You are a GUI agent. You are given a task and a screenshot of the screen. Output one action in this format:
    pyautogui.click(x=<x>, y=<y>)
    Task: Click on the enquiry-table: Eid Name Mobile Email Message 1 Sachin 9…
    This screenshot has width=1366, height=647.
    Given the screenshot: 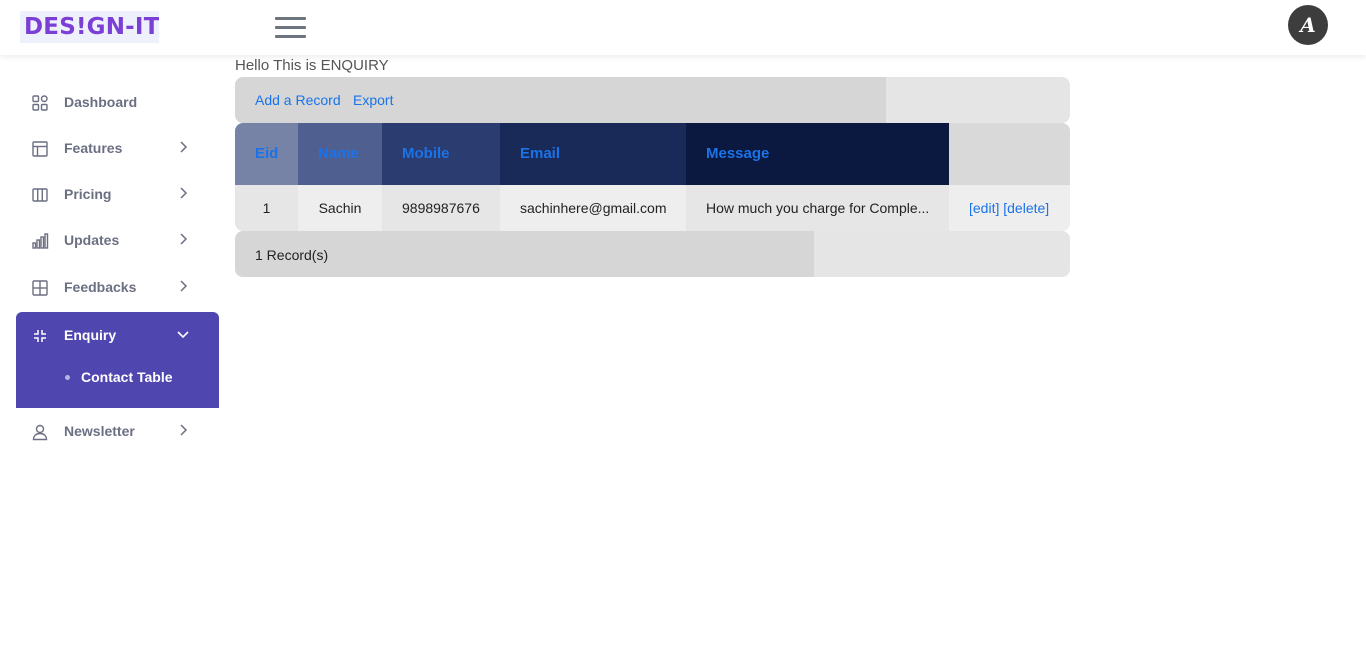 What is the action you would take?
    pyautogui.click(x=652, y=177)
    